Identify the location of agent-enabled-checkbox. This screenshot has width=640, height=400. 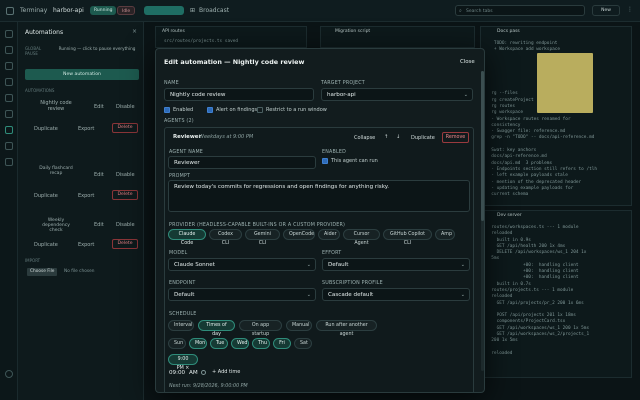
(325, 161).